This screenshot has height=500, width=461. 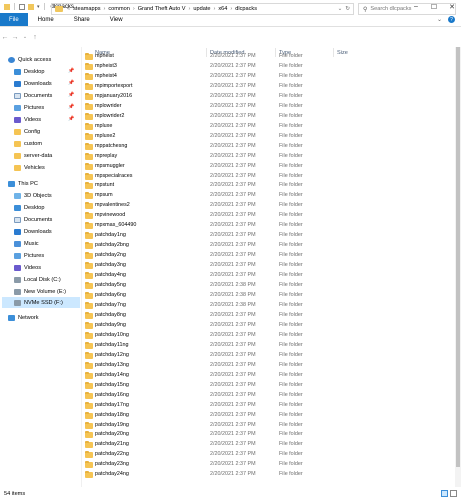 I want to click on details-view-icon, so click(x=444, y=493).